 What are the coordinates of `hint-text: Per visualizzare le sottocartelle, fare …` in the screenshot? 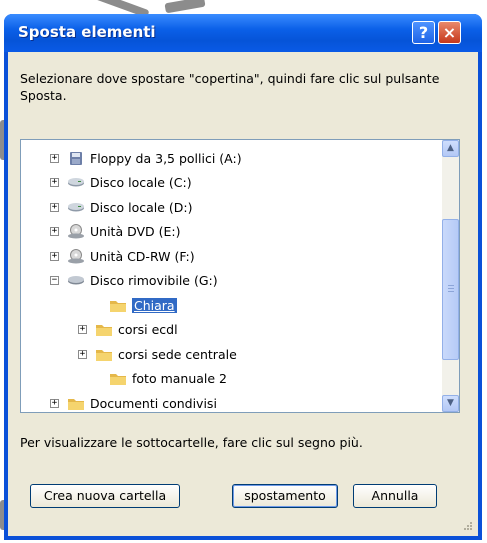 It's located at (191, 442).